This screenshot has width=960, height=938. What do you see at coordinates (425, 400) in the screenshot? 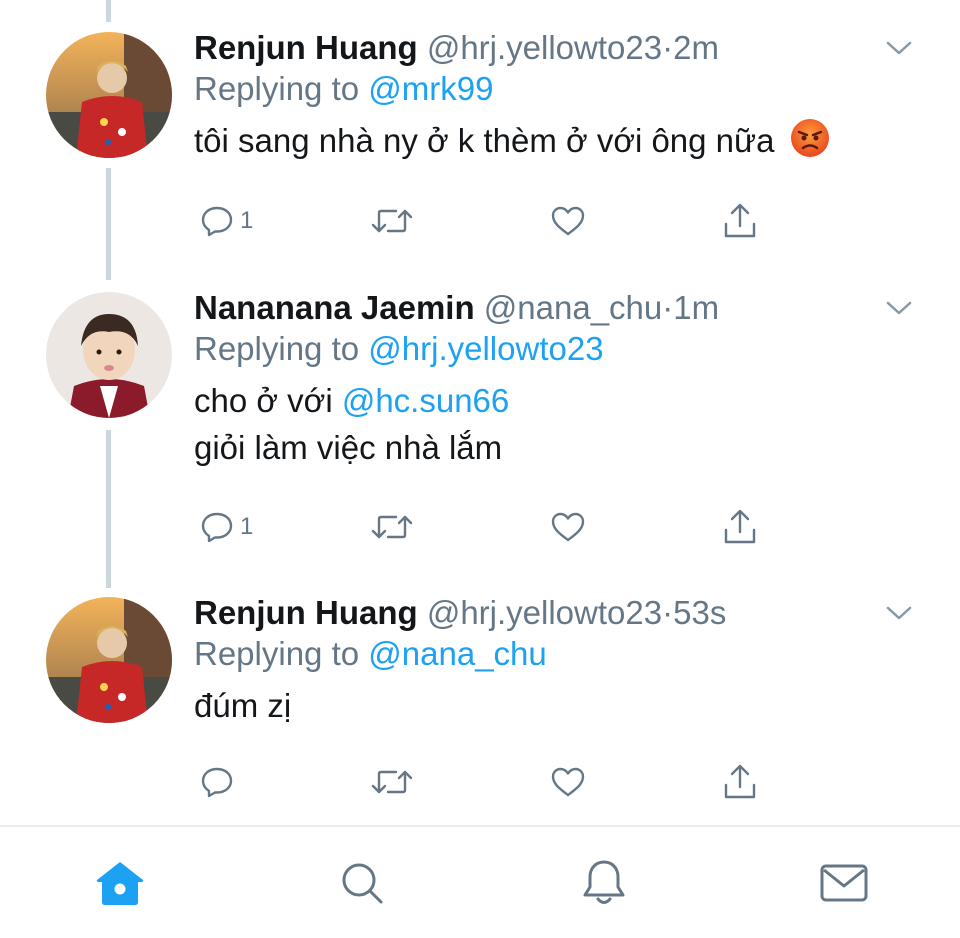
I see `tweet-text-mention: @hc.sun66` at bounding box center [425, 400].